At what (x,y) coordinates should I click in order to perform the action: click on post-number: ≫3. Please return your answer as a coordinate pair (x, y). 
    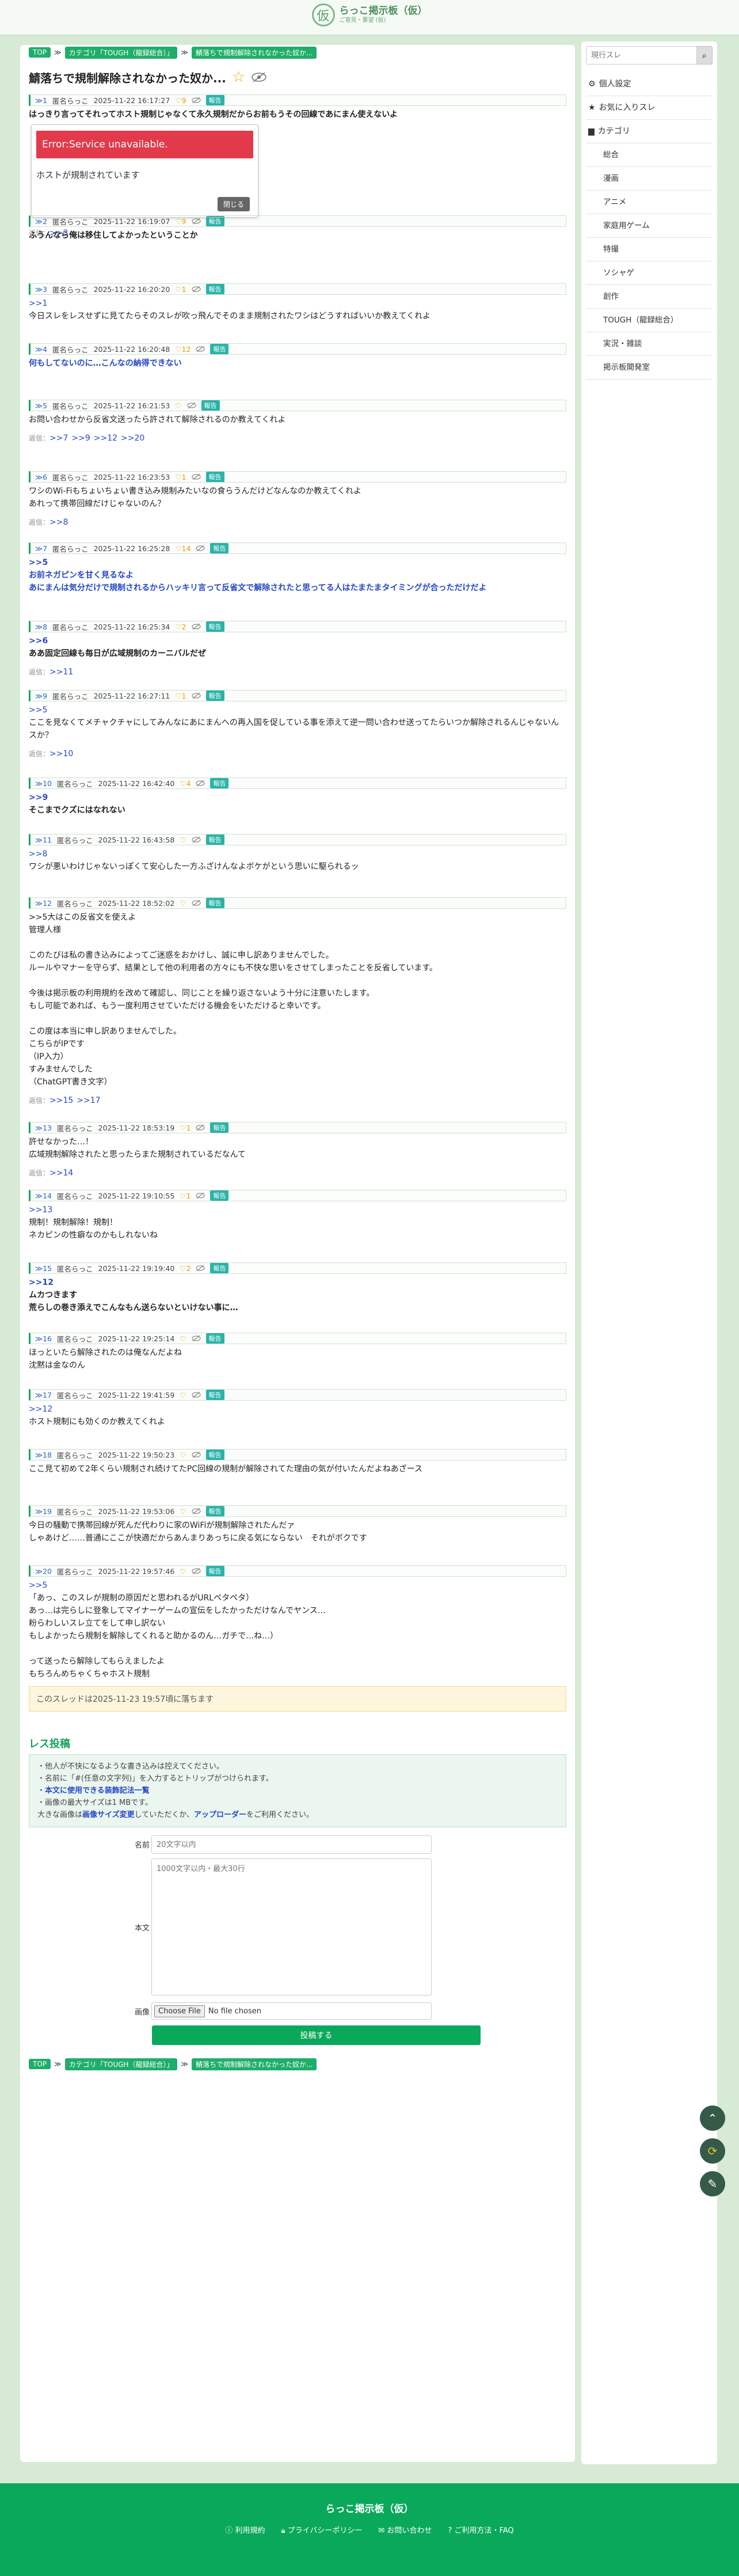
    Looking at the image, I should click on (41, 289).